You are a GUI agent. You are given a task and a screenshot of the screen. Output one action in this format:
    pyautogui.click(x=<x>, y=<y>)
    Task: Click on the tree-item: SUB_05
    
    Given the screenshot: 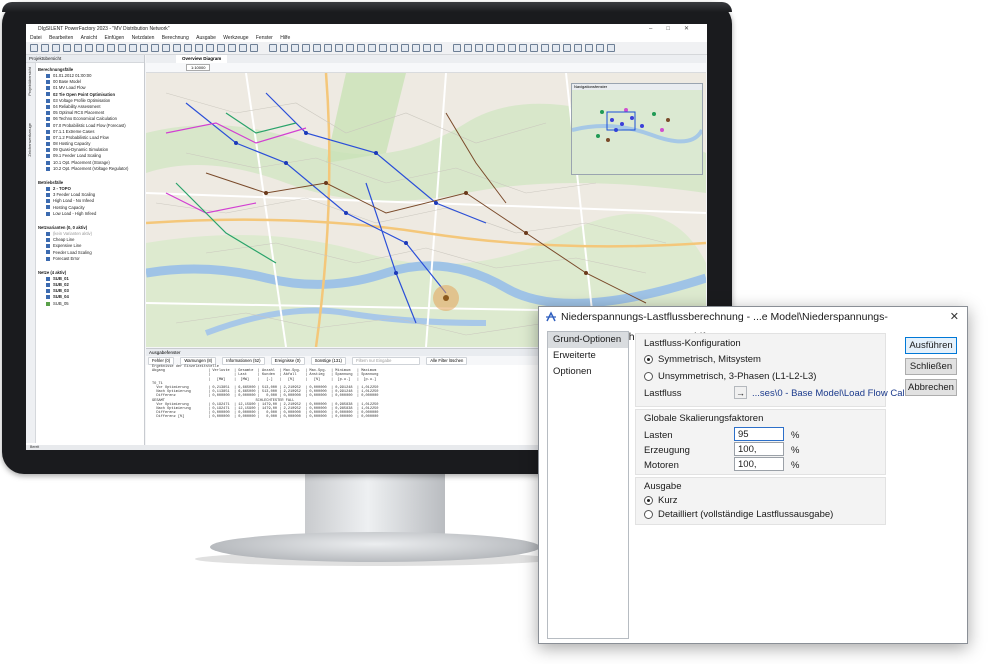 What is the action you would take?
    pyautogui.click(x=90, y=304)
    